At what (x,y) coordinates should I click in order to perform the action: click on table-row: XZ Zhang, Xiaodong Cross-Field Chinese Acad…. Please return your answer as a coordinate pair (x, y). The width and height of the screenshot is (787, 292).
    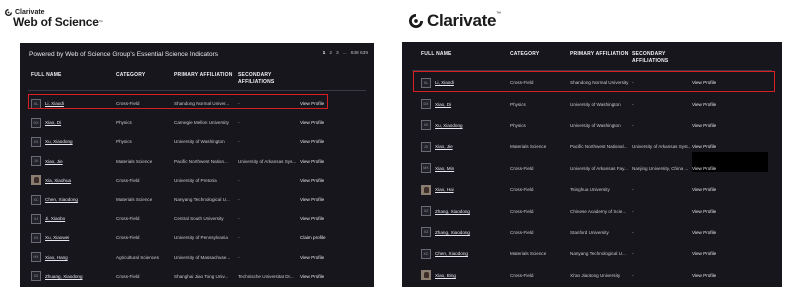
    Looking at the image, I should click on (592, 210).